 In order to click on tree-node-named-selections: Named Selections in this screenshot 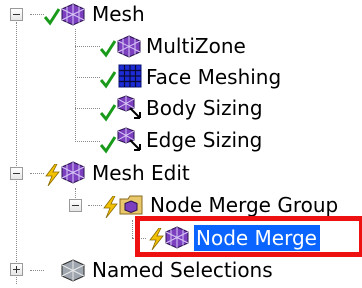, I will do `click(180, 272)`.